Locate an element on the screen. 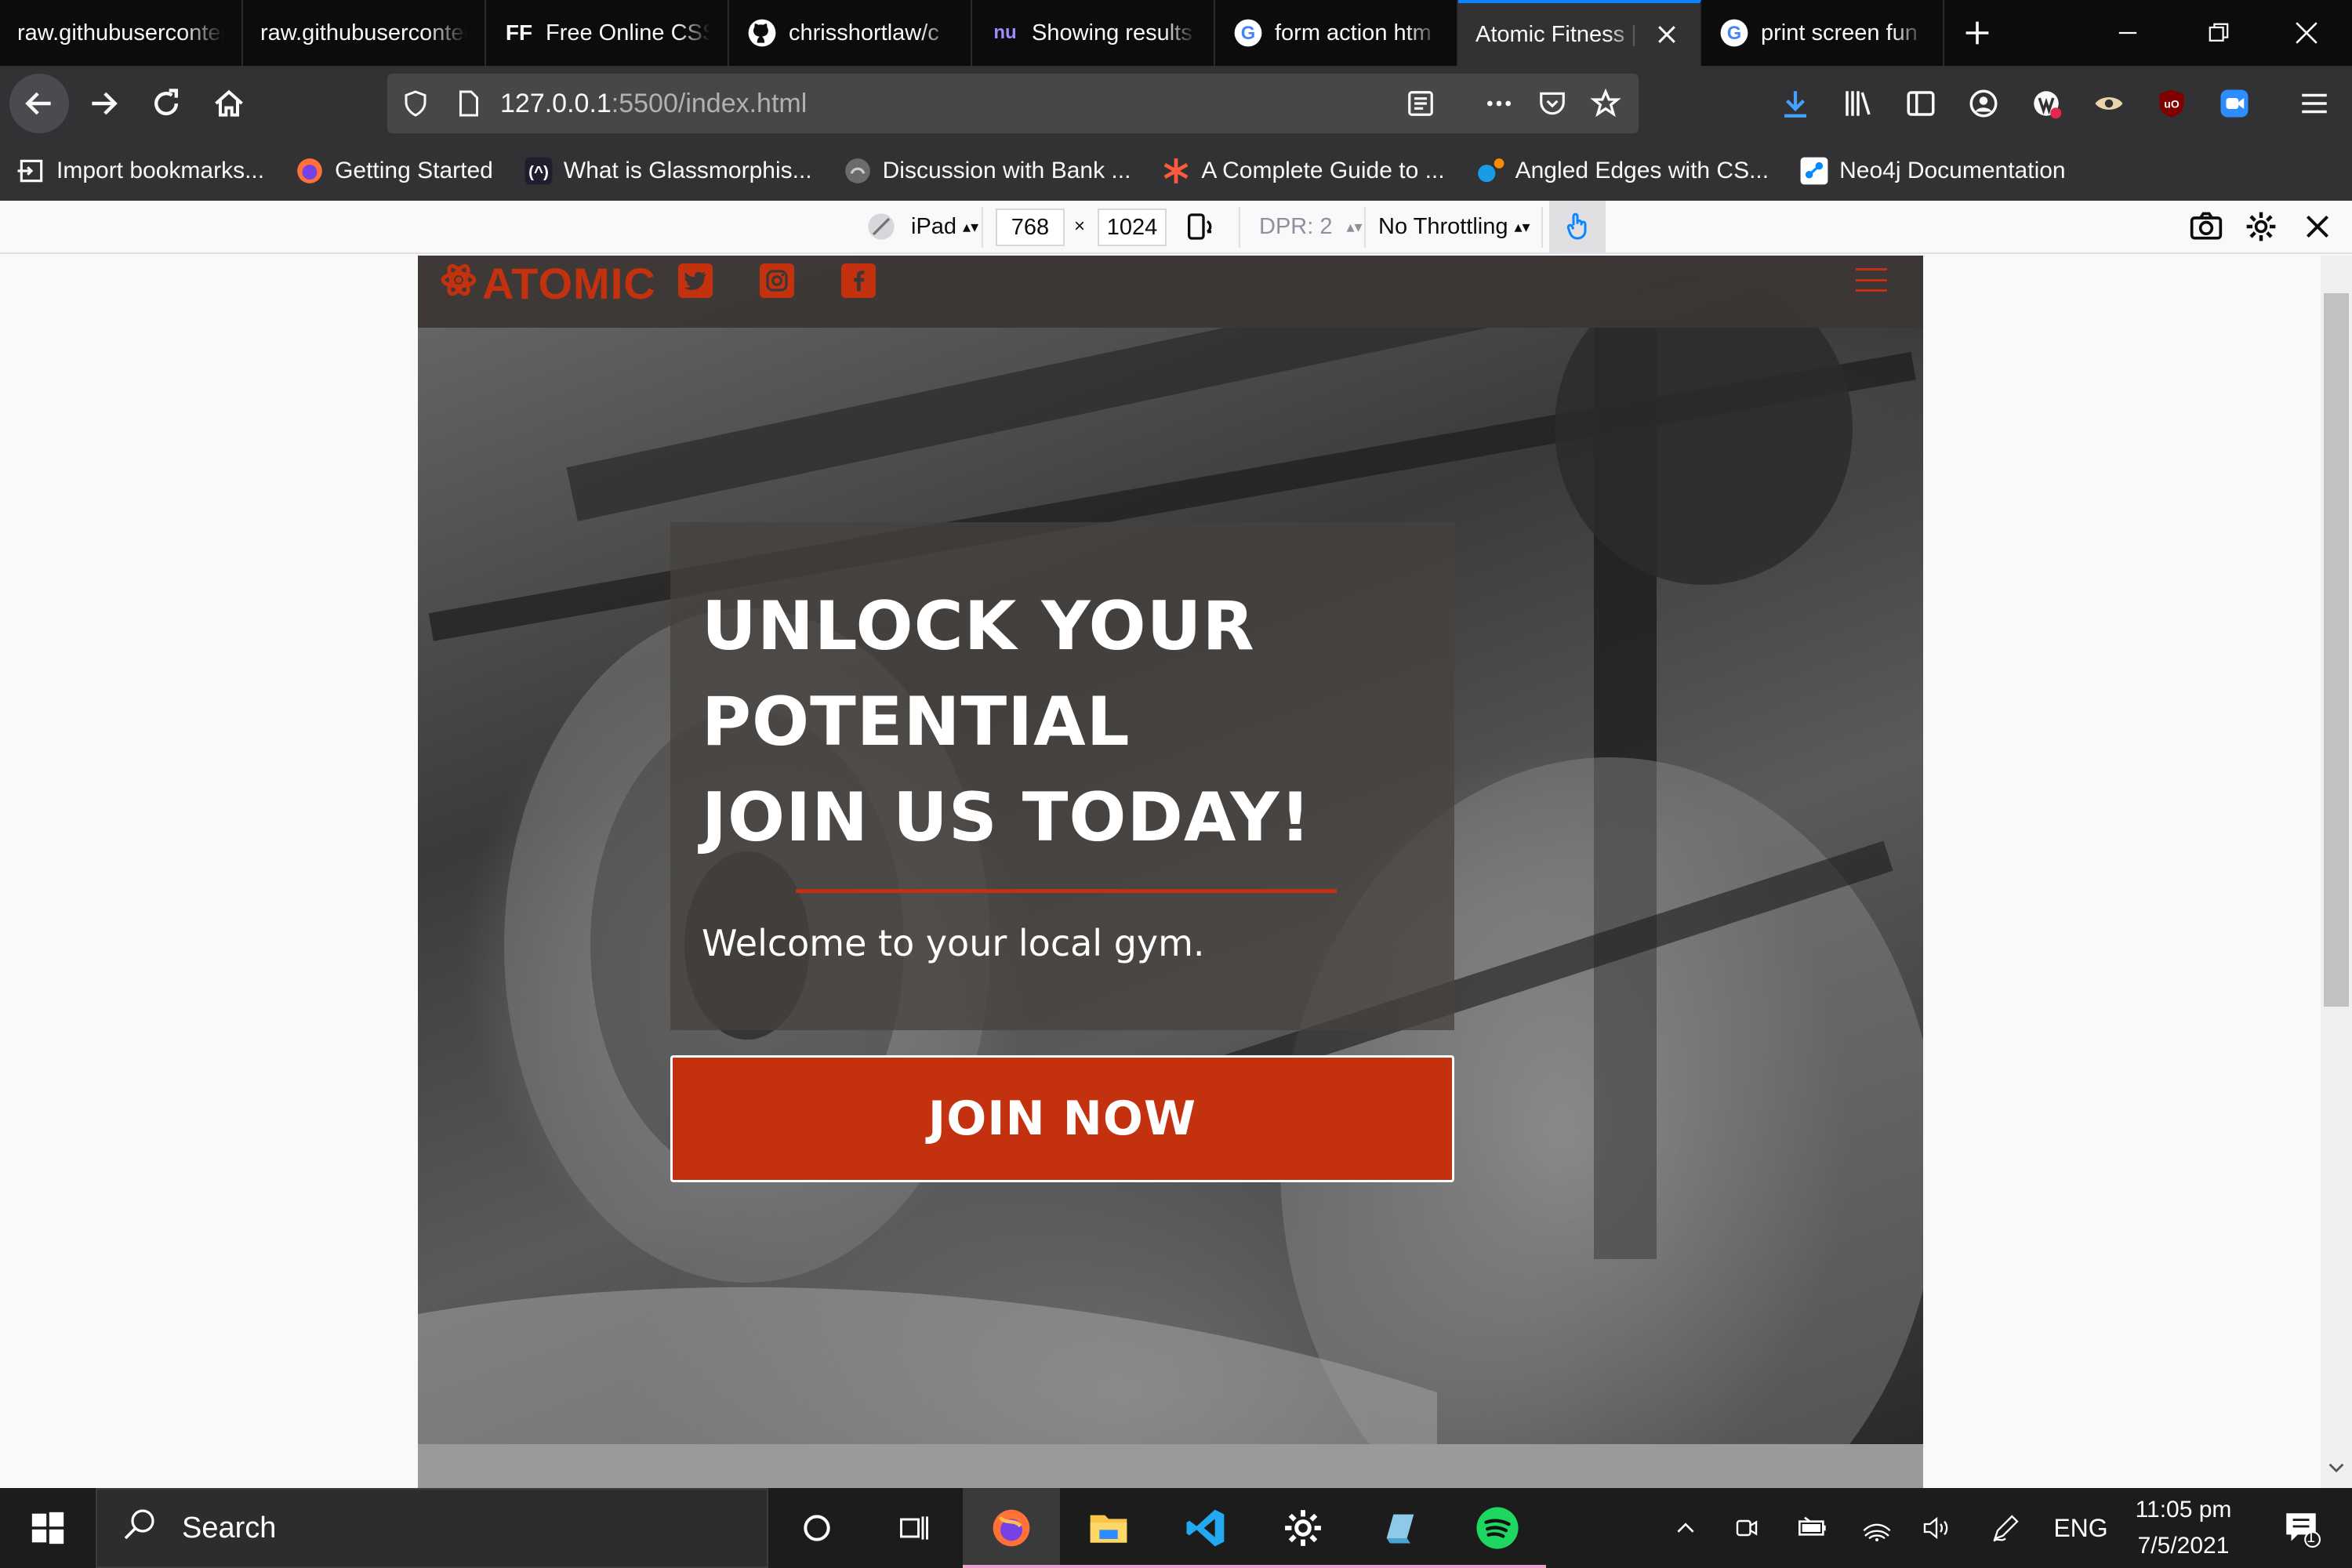 The image size is (2352, 1568). vscode-icon is located at coordinates (1205, 1528).